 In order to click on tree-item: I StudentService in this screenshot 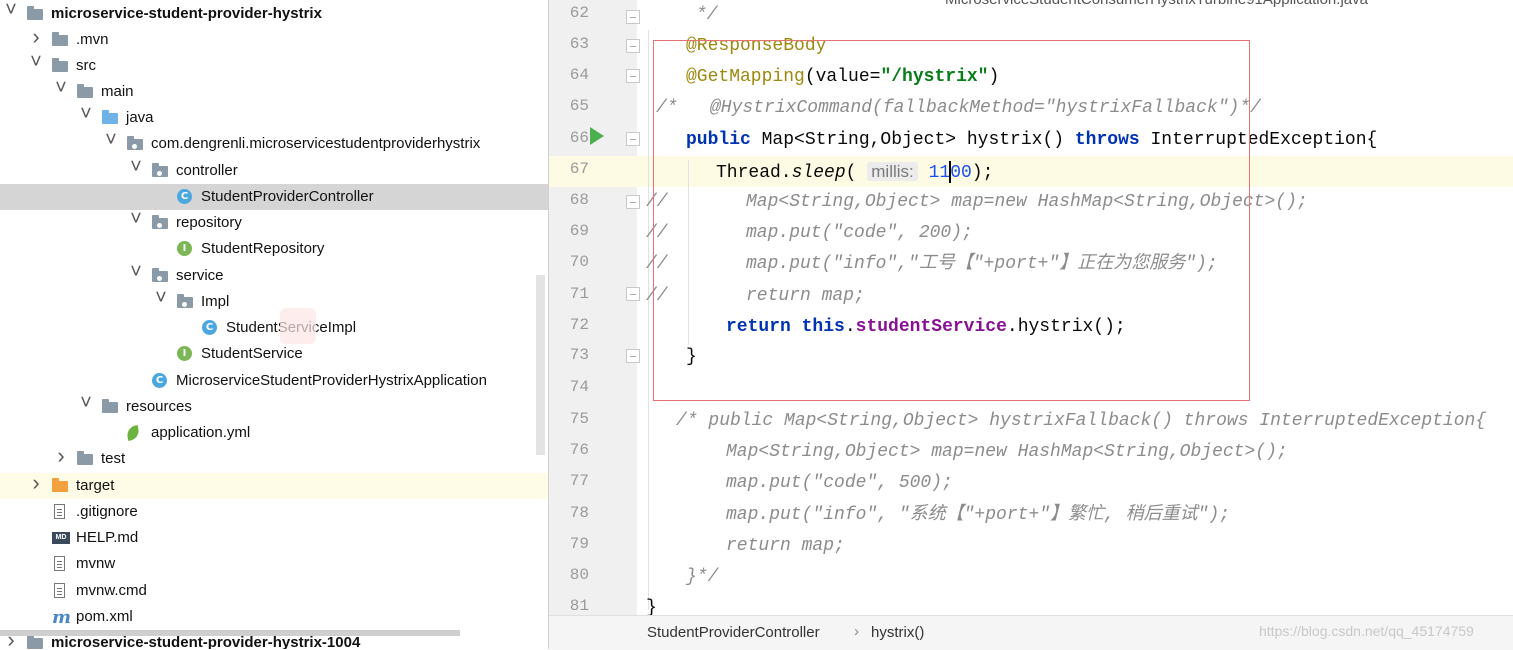, I will do `click(274, 354)`.